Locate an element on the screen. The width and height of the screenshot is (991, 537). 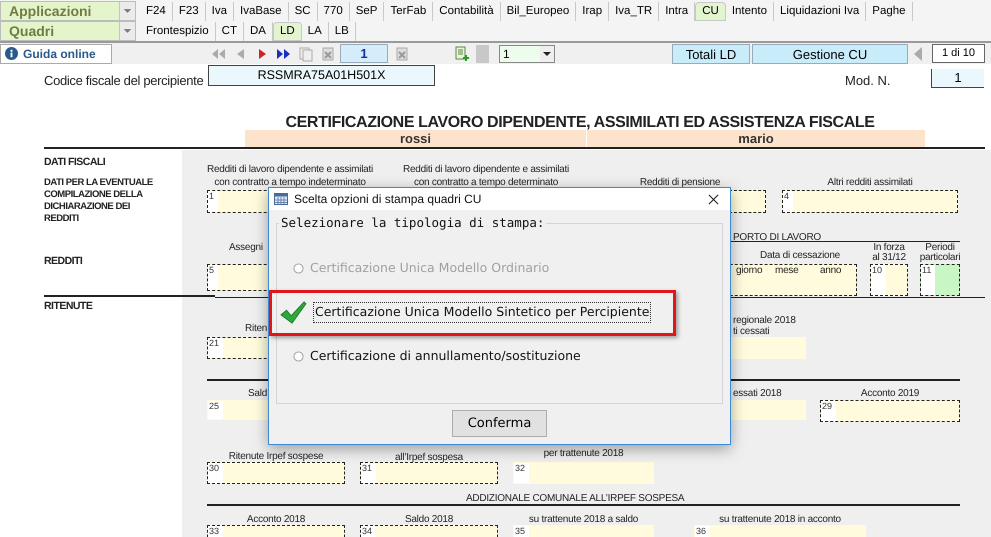
input-field: 1 is located at coordinates (957, 78).